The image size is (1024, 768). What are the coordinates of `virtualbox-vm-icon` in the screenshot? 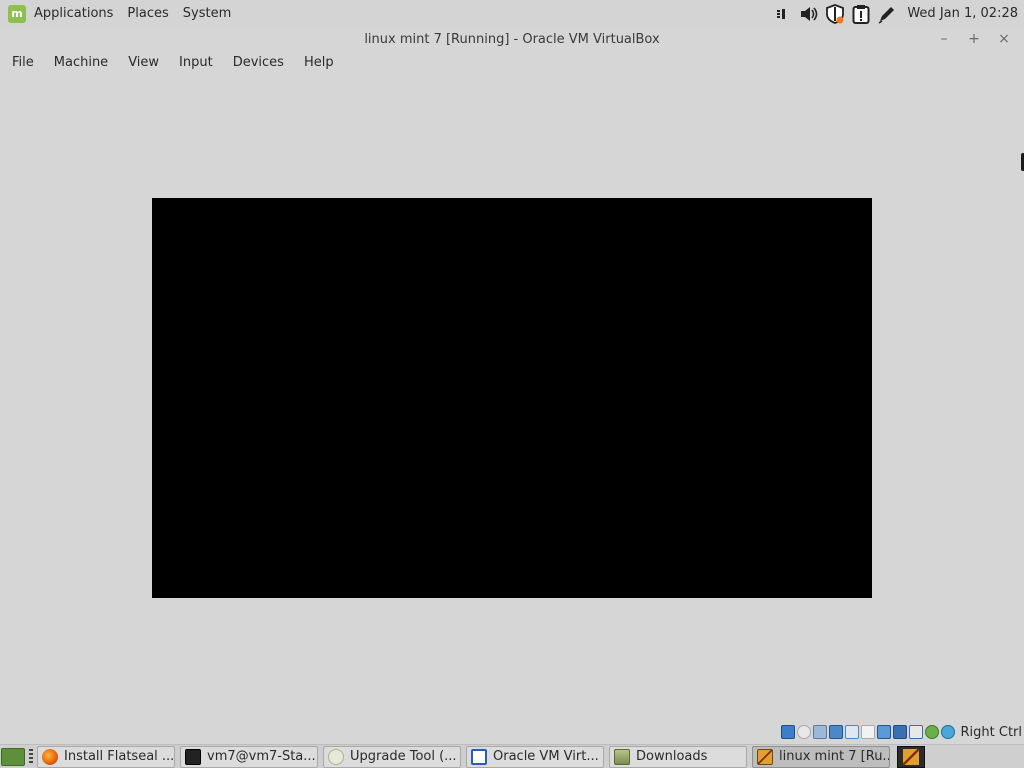 It's located at (765, 756).